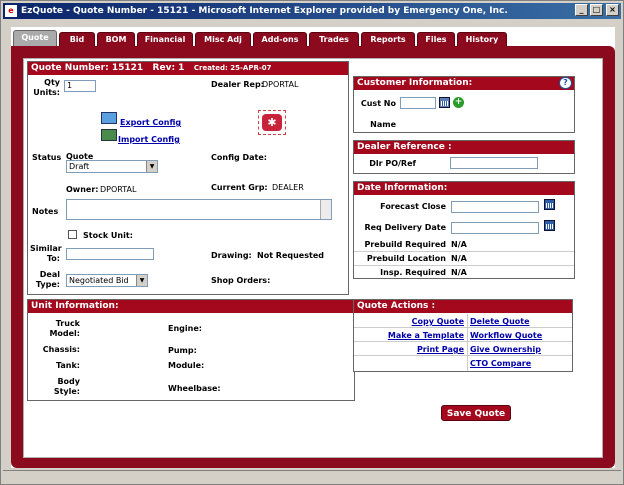 This screenshot has height=485, width=624. Describe the element at coordinates (118, 189) in the screenshot. I see `owner-value: DPORTAL` at that location.